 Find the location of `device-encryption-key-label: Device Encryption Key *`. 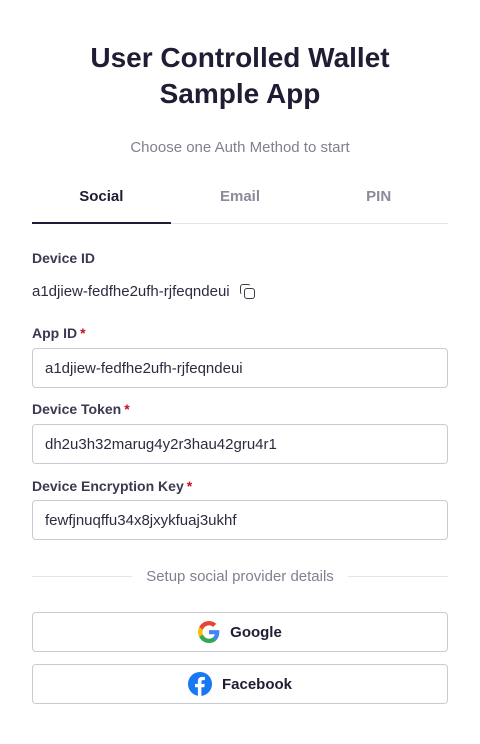

device-encryption-key-label: Device Encryption Key * is located at coordinates (112, 486).